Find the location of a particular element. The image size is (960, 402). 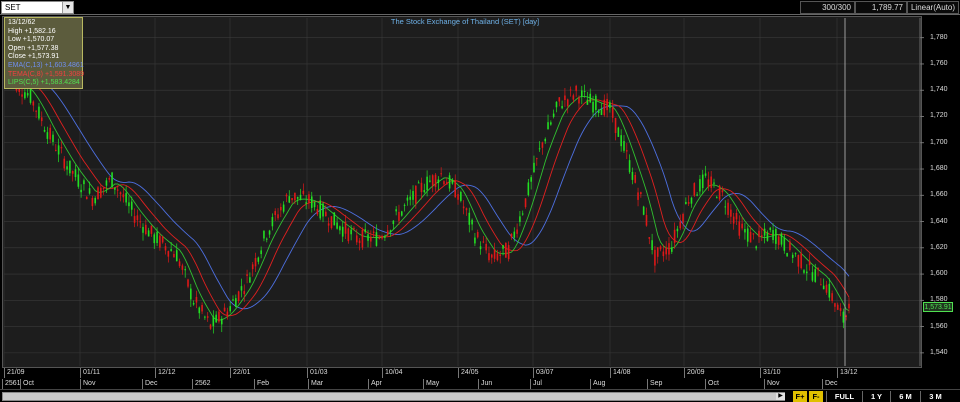

range-1y-button: 1 Y is located at coordinates (876, 396).